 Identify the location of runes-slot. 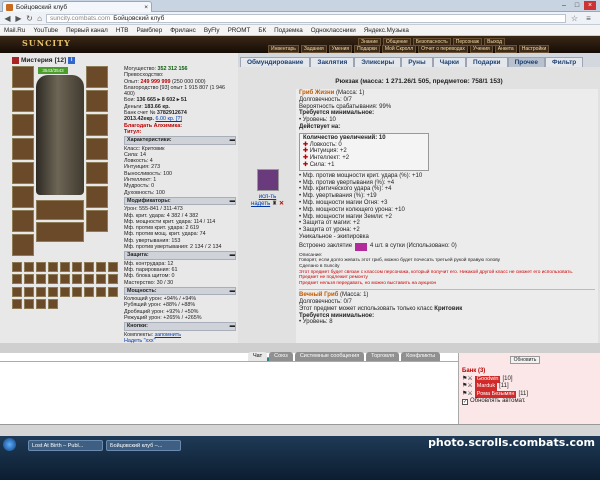
(60, 232).